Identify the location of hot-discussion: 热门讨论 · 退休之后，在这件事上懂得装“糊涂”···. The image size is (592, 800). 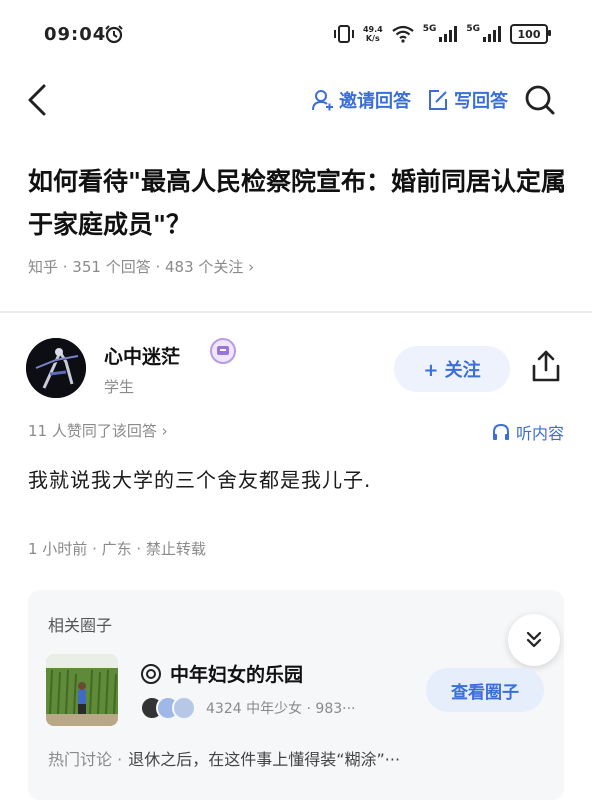
(224, 758).